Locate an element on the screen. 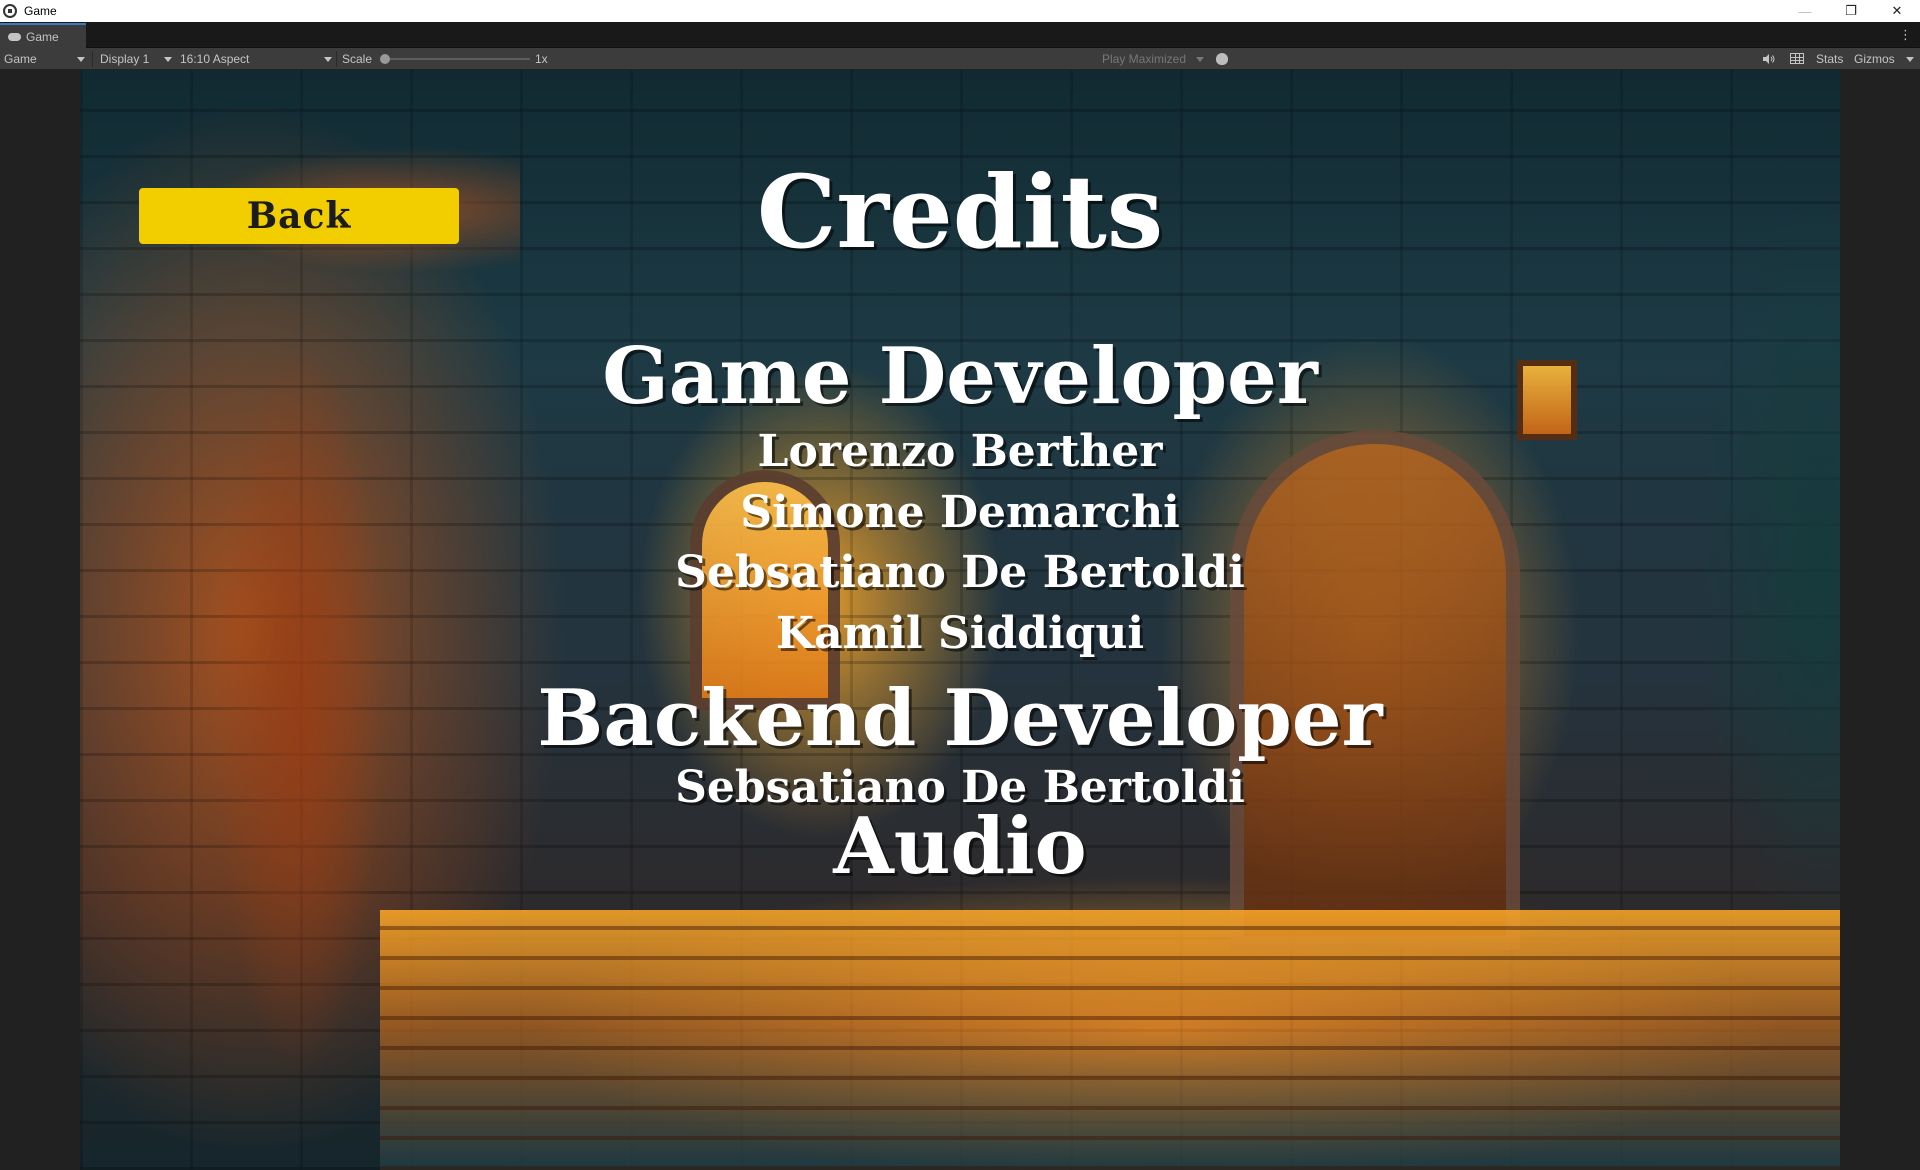 Image resolution: width=1920 pixels, height=1170 pixels. credit-name: Lorenzo Berther is located at coordinates (960, 451).